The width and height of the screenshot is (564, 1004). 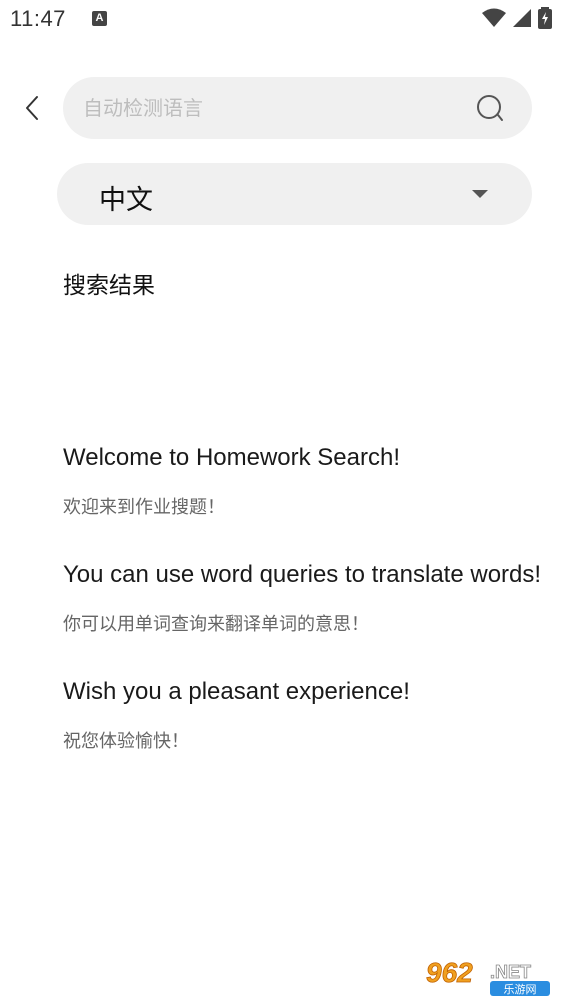 What do you see at coordinates (520, 989) in the screenshot?
I see `svg-text: 乐游网` at bounding box center [520, 989].